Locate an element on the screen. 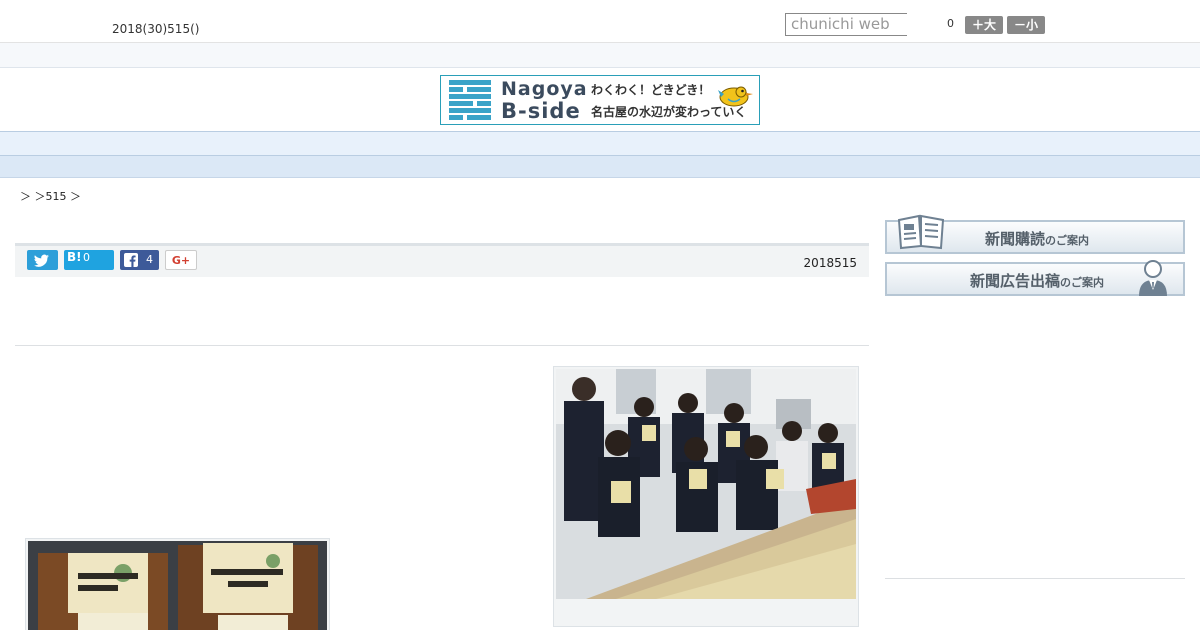 This screenshot has width=1200, height=630. logo-tagline-1: わくわく！どきどき！ is located at coordinates (651, 90).